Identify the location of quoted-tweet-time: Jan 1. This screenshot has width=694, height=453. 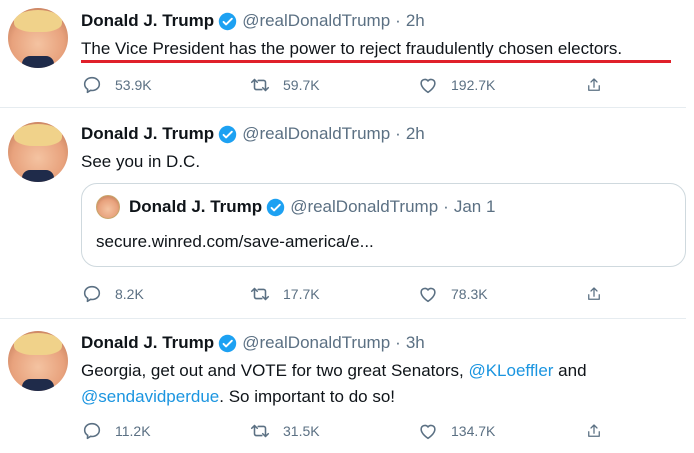
(474, 206).